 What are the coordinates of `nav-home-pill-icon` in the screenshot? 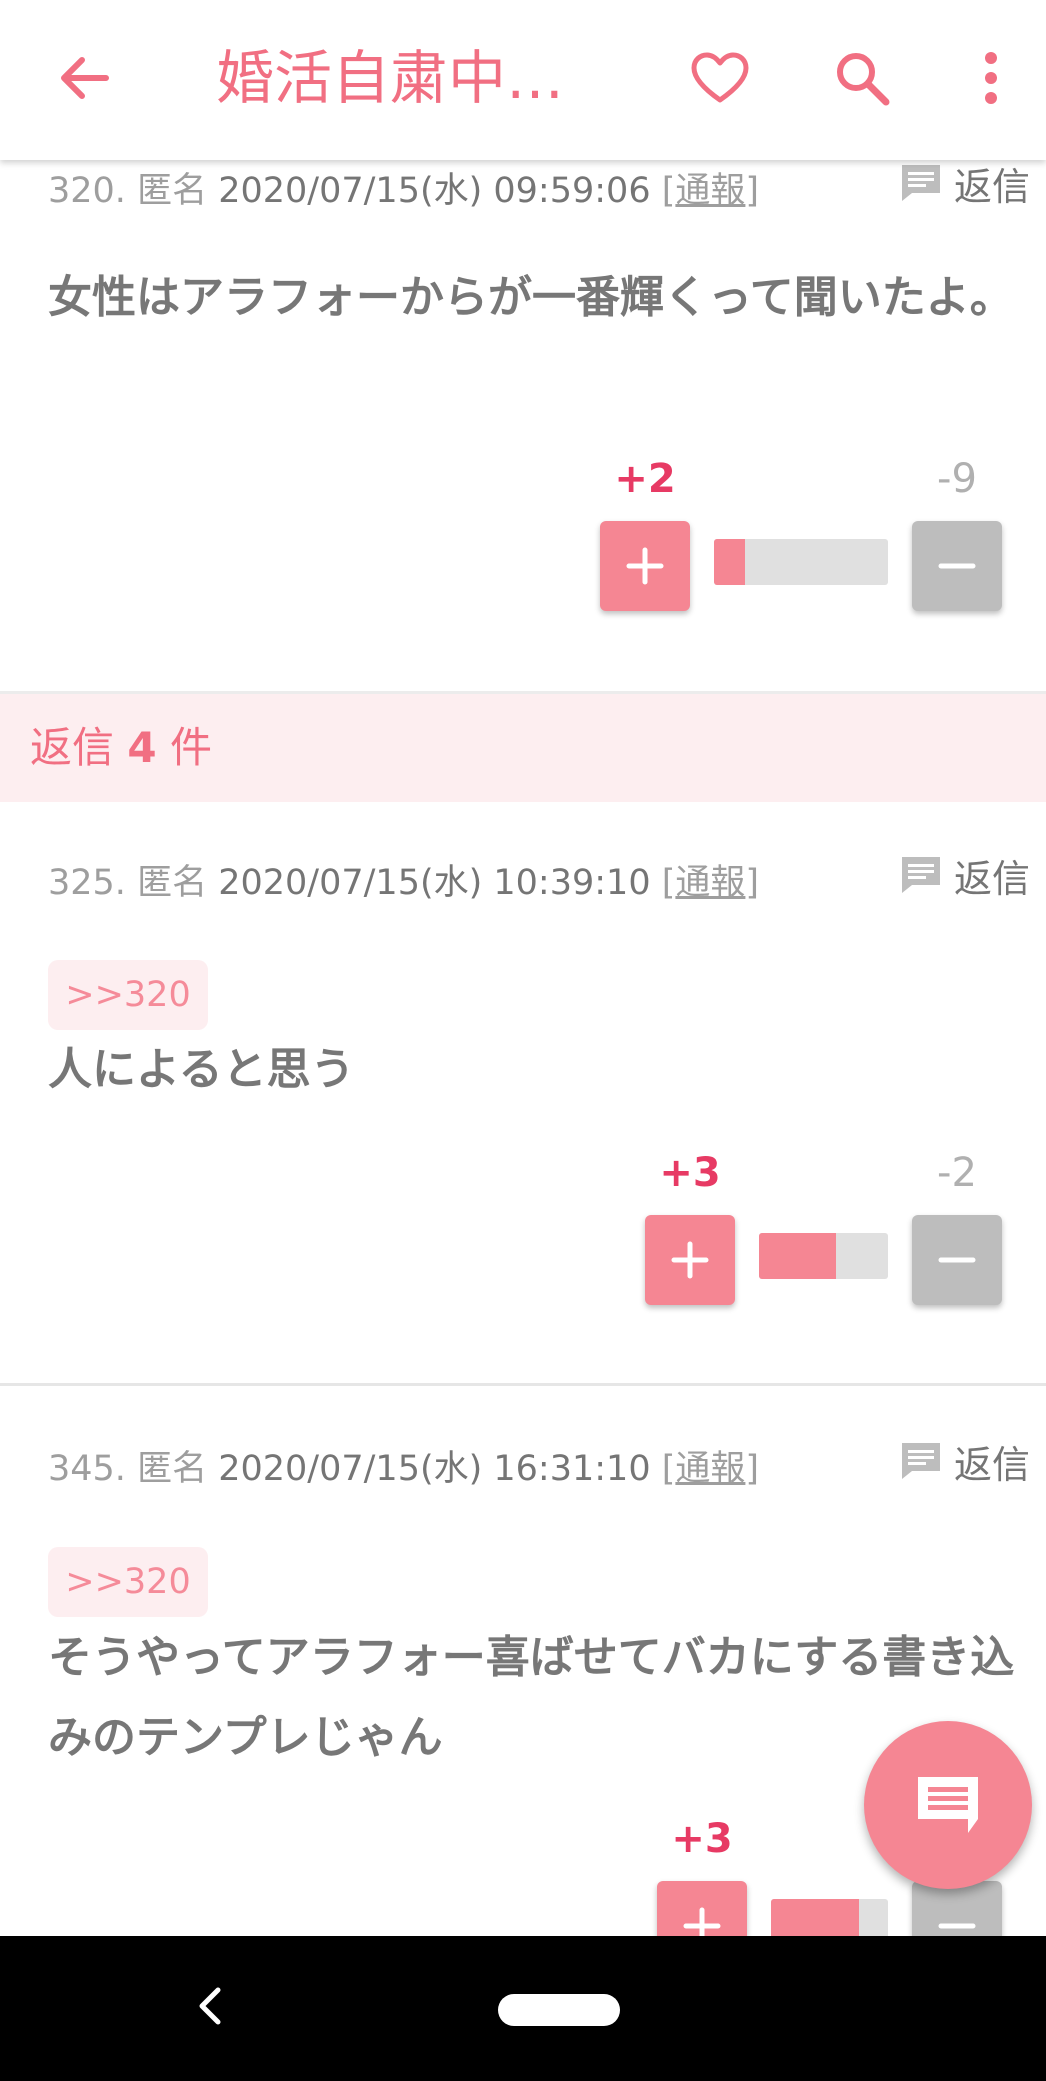 It's located at (559, 2010).